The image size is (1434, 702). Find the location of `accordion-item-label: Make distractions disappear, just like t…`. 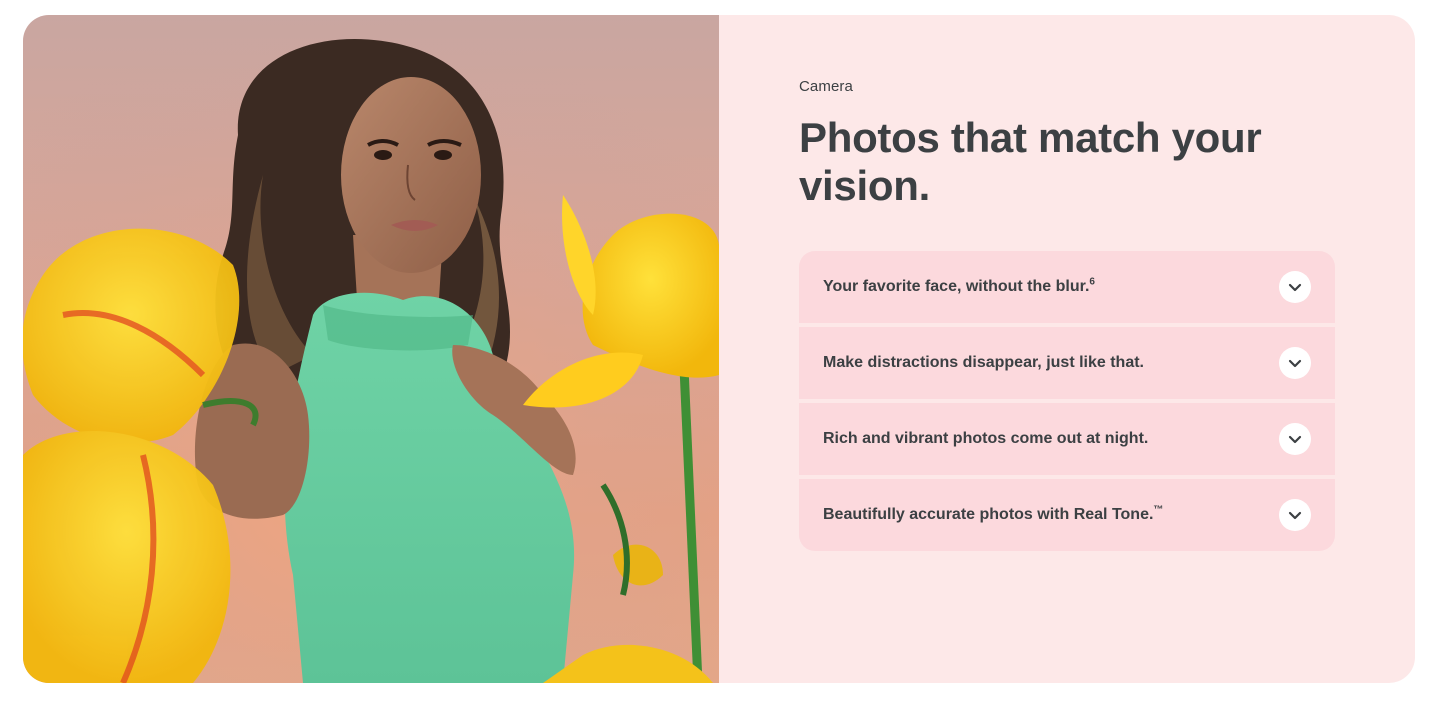

accordion-item-label: Make distractions disappear, just like t… is located at coordinates (983, 362).